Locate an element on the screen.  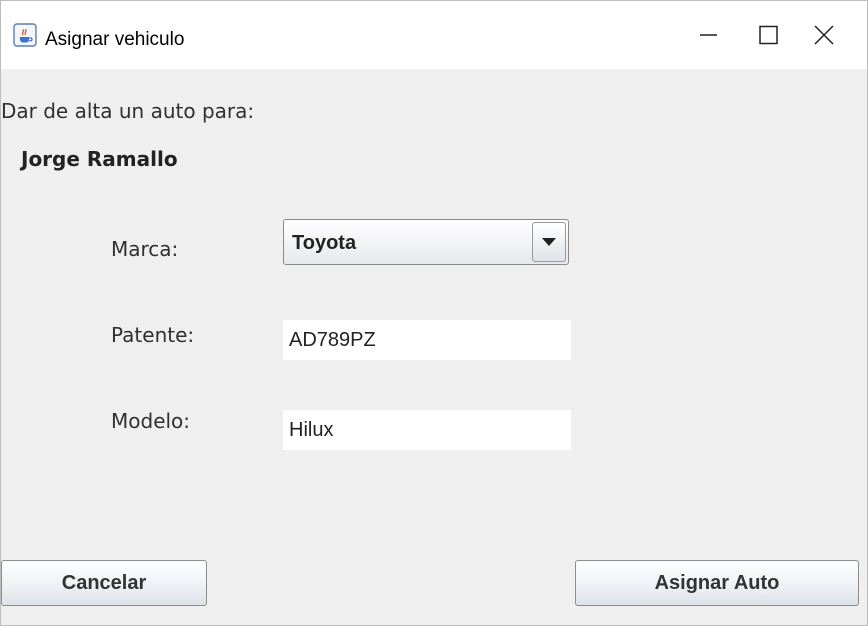
intro-text: Dar de alta un auto para: is located at coordinates (128, 111).